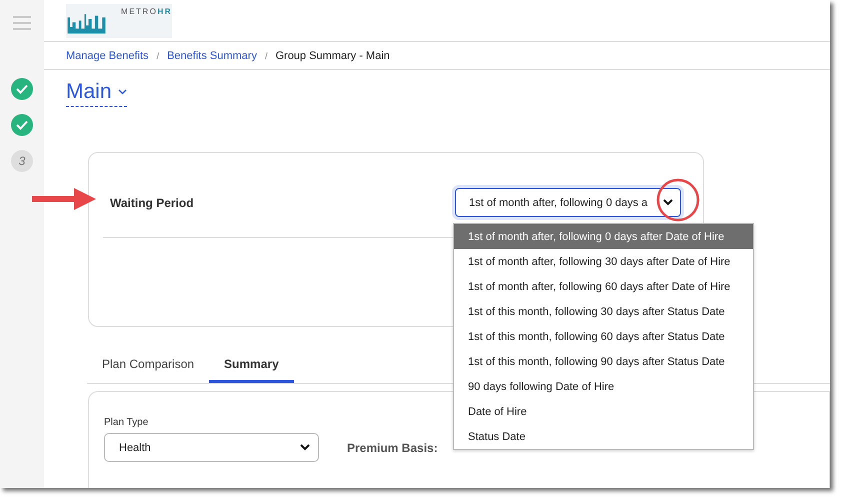 The height and width of the screenshot is (499, 844). I want to click on pointer-arrow, so click(64, 199).